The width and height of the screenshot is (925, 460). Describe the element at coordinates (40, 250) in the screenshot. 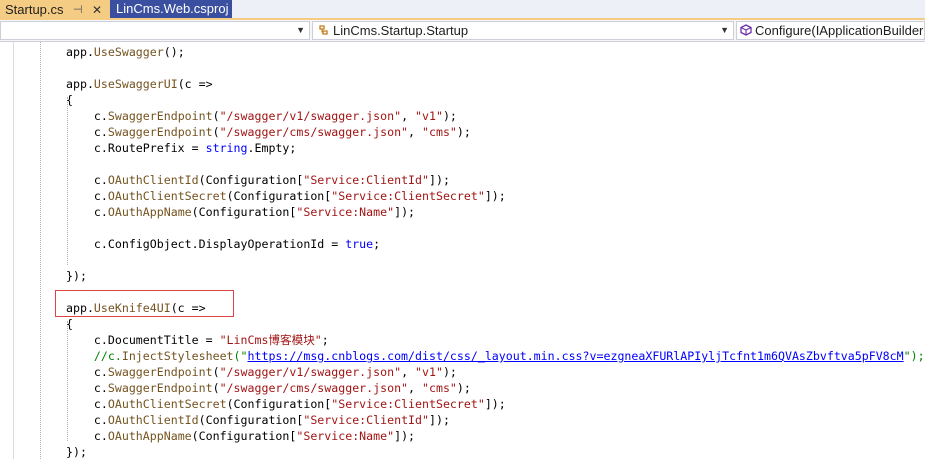

I see `indent-guide` at that location.